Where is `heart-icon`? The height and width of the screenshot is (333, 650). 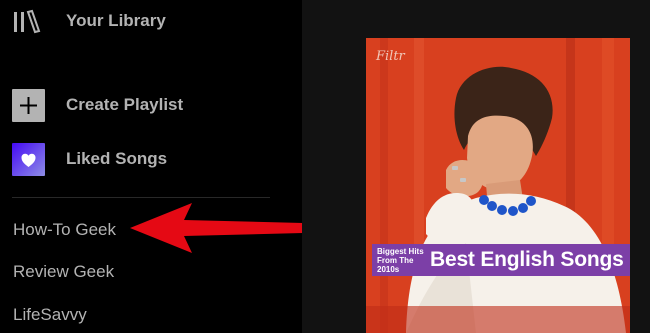
heart-icon is located at coordinates (28, 160).